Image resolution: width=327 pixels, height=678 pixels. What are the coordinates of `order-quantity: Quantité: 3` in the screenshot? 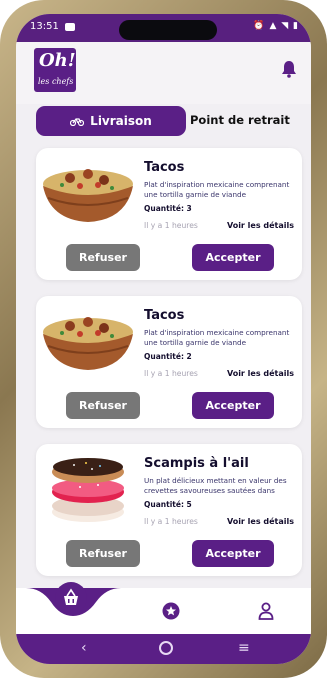 It's located at (168, 208).